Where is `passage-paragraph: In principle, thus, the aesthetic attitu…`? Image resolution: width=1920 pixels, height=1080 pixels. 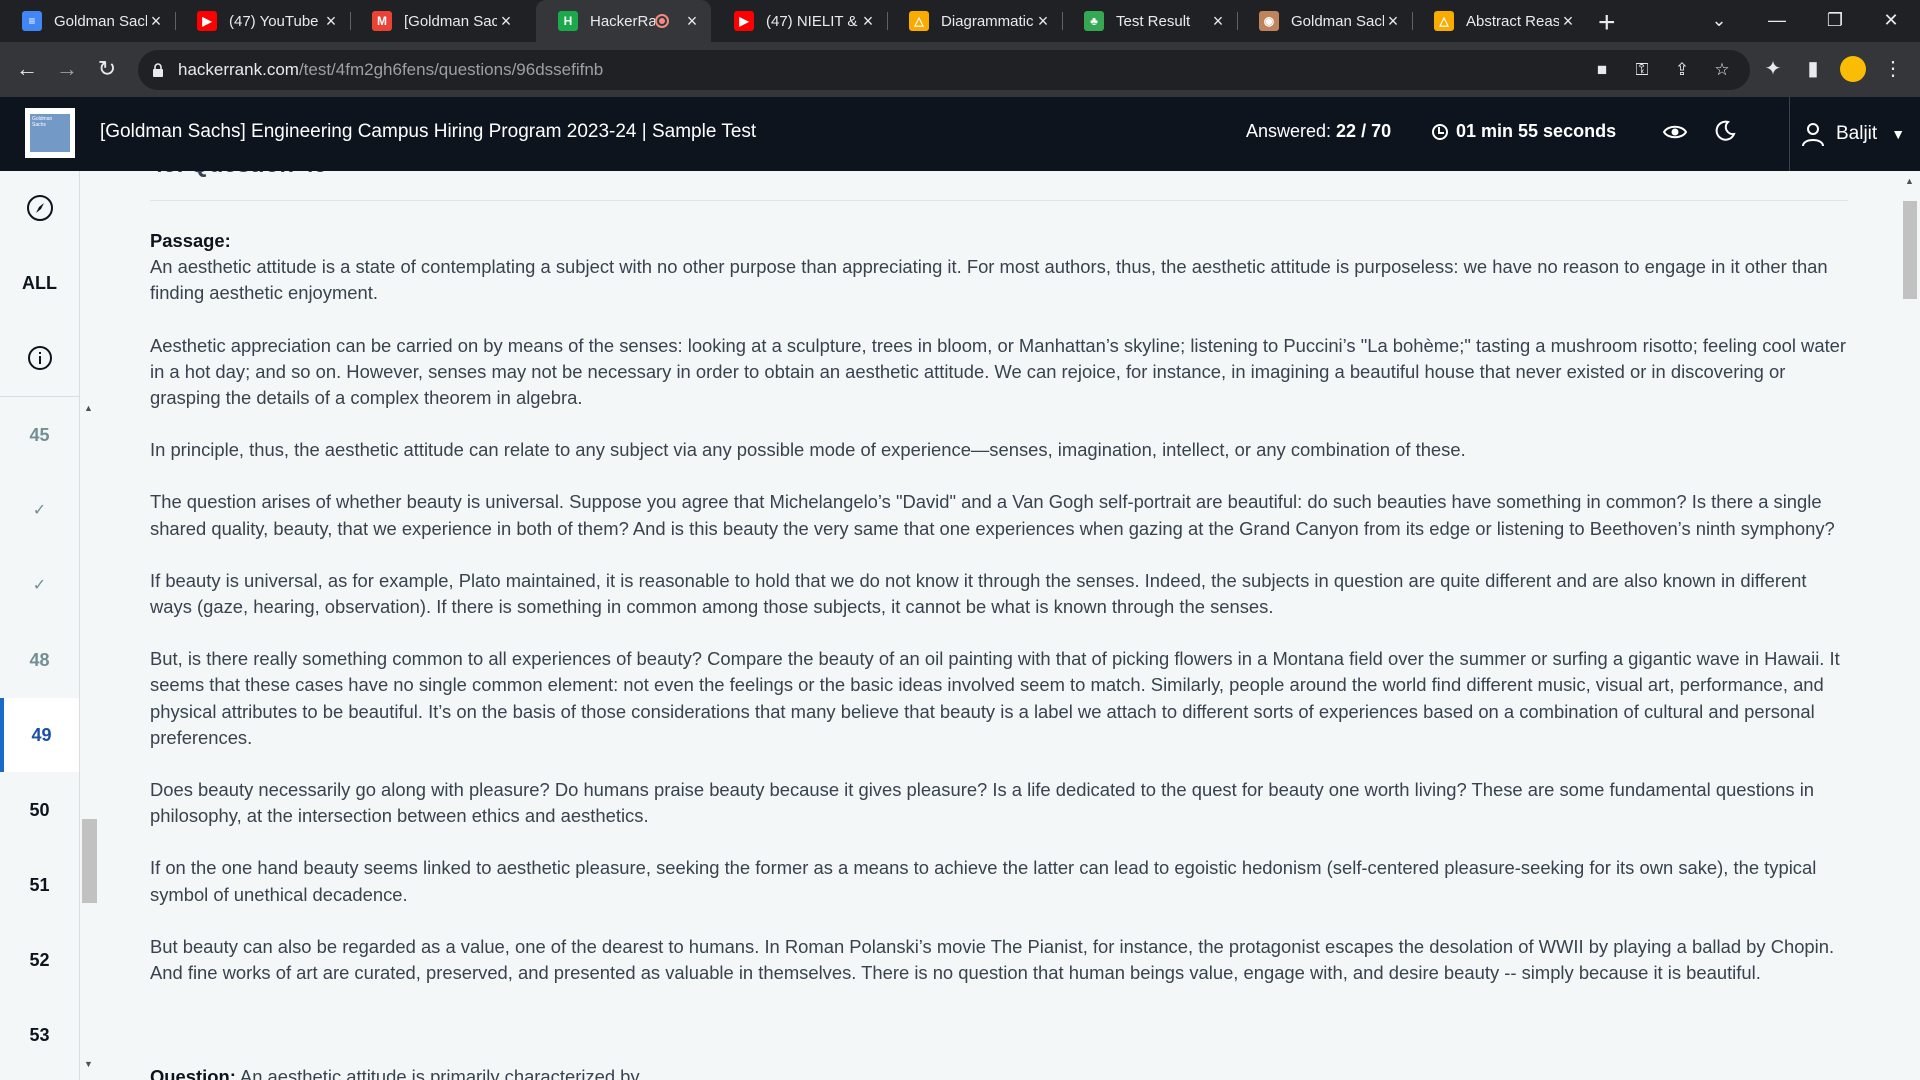
passage-paragraph: In principle, thus, the aesthetic attitu… is located at coordinates (808, 450).